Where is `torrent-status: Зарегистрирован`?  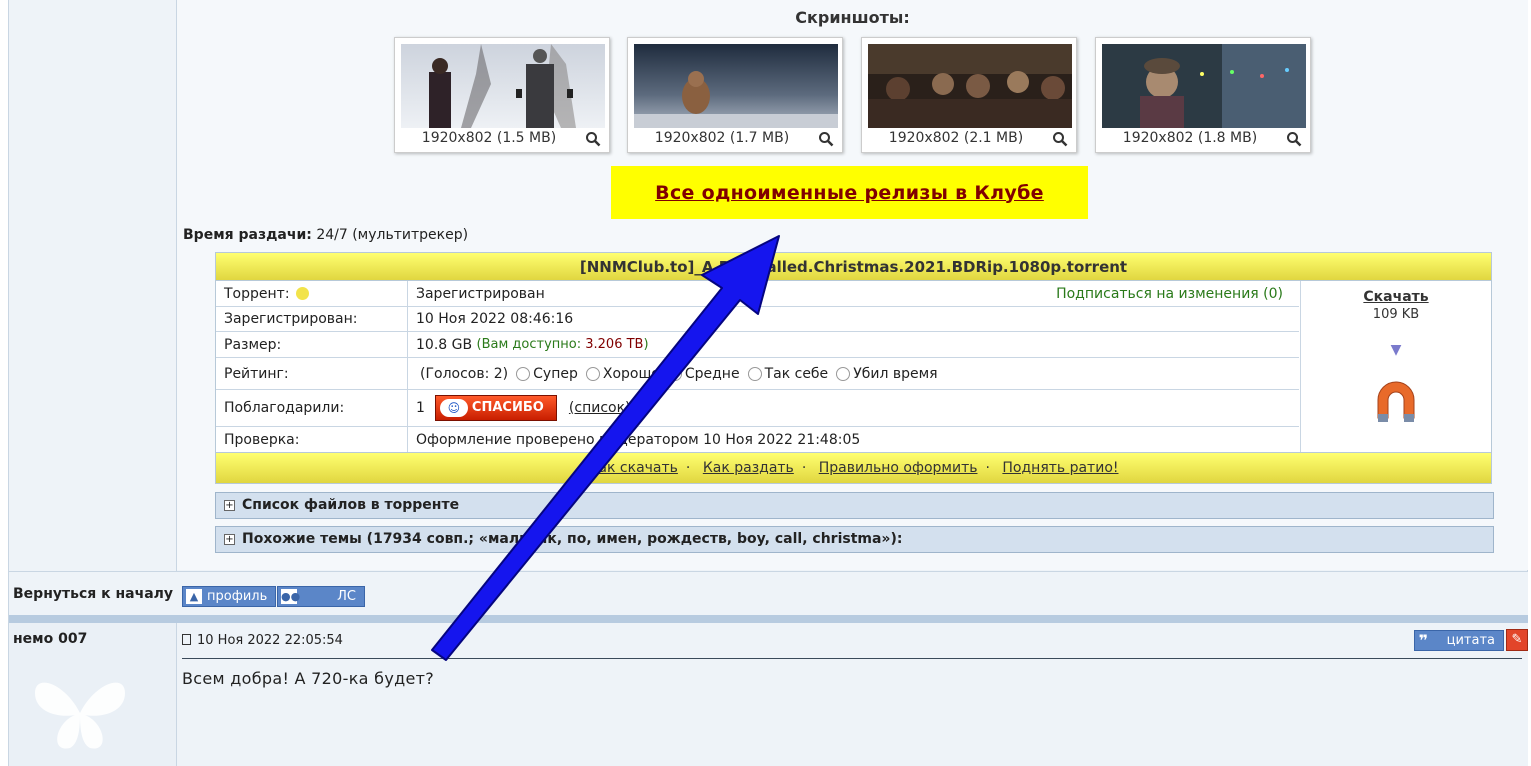
torrent-status: Зарегистрирован is located at coordinates (480, 293).